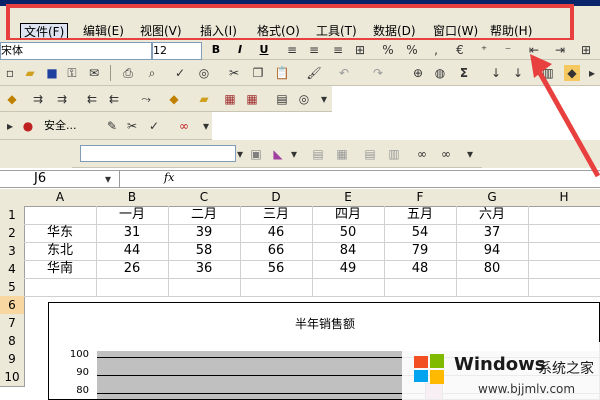 The width and height of the screenshot is (600, 400). I want to click on table-cell: 50, so click(348, 233).